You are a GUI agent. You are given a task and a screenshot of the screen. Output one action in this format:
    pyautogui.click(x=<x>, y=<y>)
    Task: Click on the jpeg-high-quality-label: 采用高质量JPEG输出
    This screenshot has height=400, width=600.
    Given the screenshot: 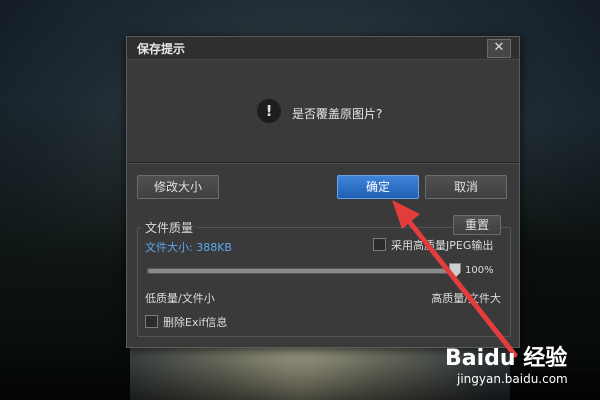 What is the action you would take?
    pyautogui.click(x=442, y=245)
    